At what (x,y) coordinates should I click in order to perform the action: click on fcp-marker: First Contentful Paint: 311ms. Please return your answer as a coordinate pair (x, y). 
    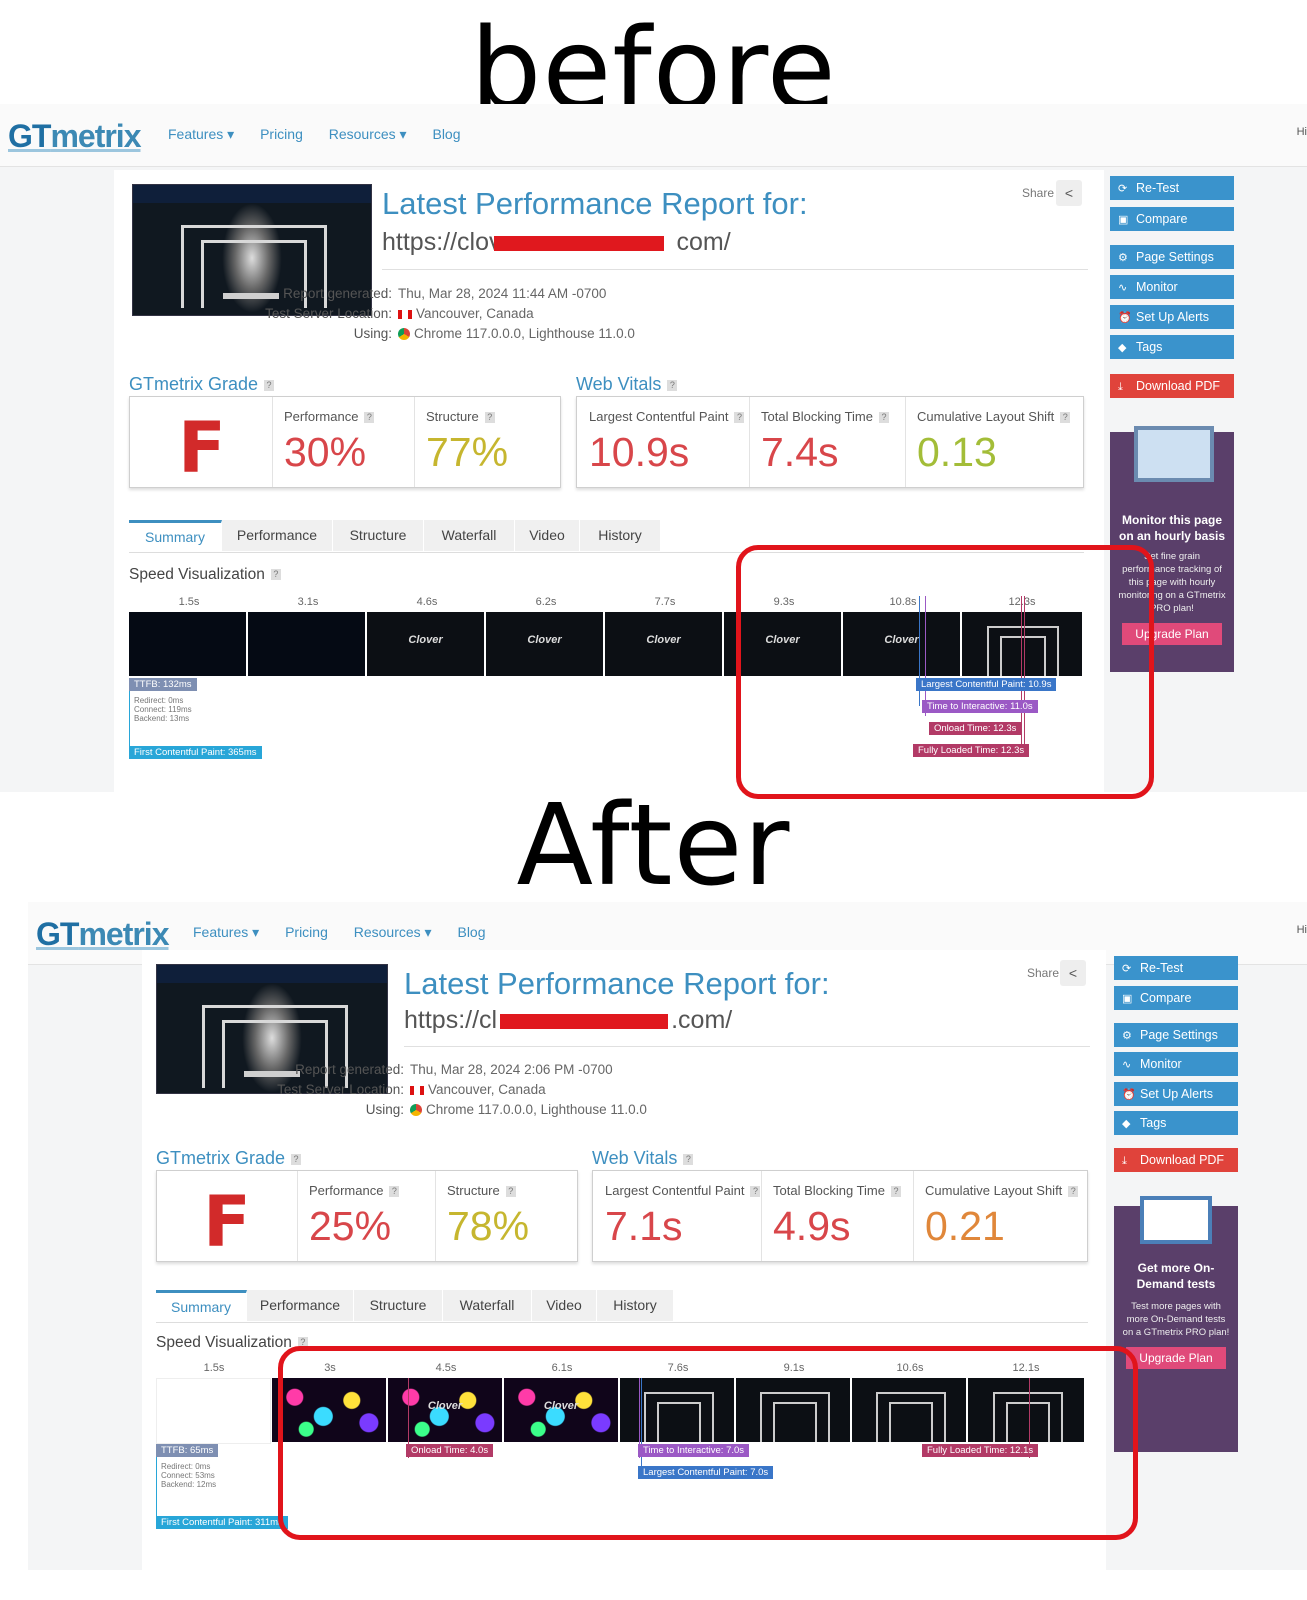
    Looking at the image, I should click on (222, 1522).